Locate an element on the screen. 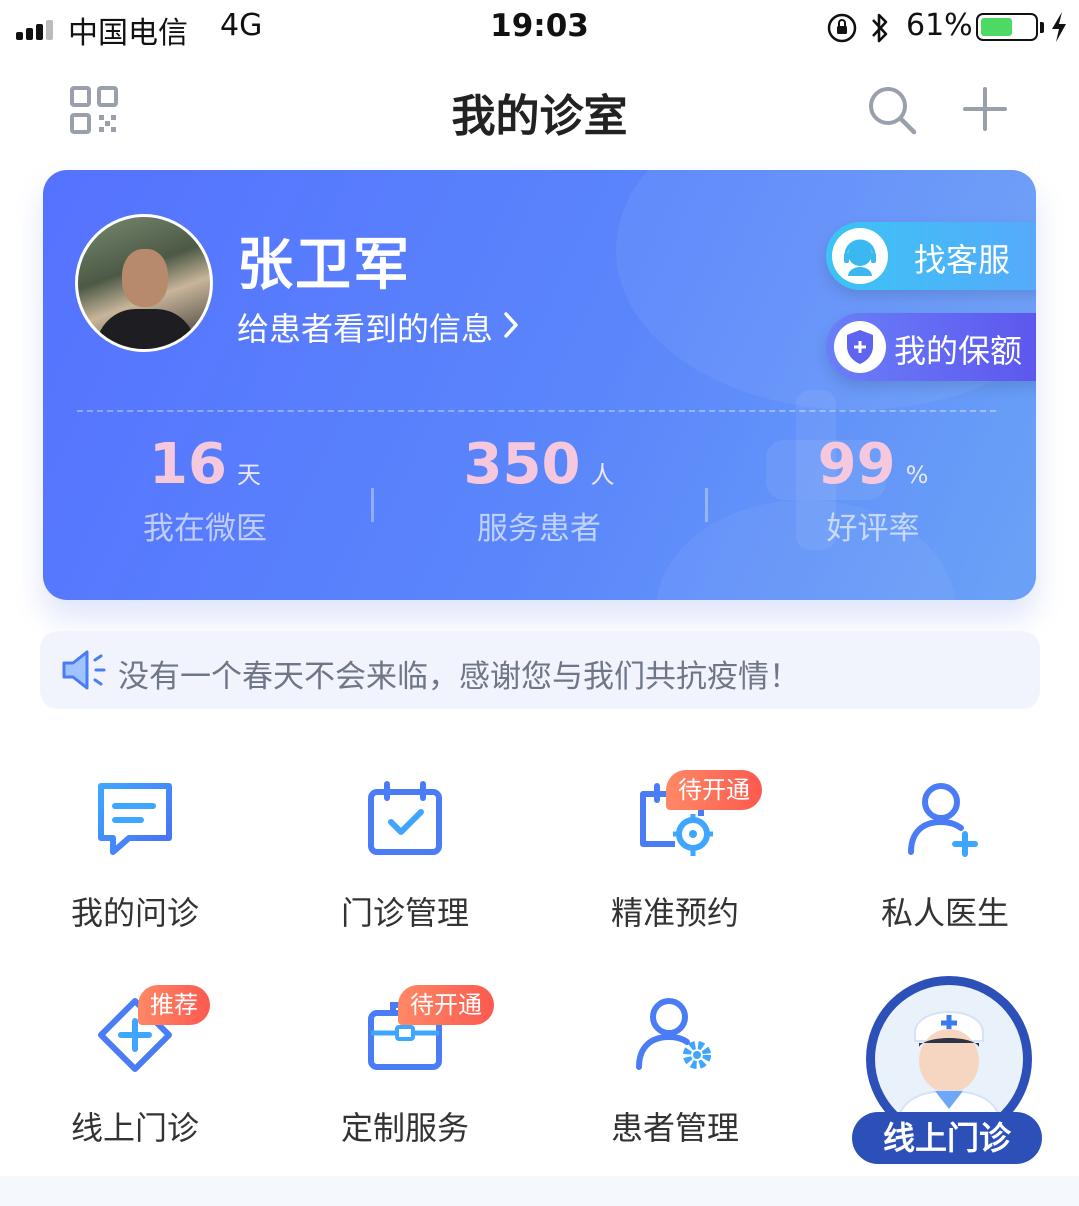 The image size is (1079, 1206). doctor-name: 张卫军 is located at coordinates (324, 265).